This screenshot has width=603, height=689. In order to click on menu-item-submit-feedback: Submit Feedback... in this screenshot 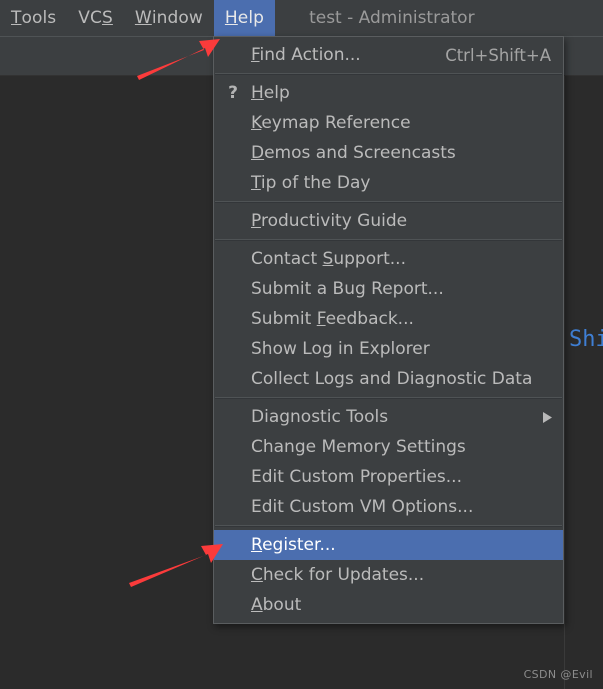, I will do `click(388, 319)`.